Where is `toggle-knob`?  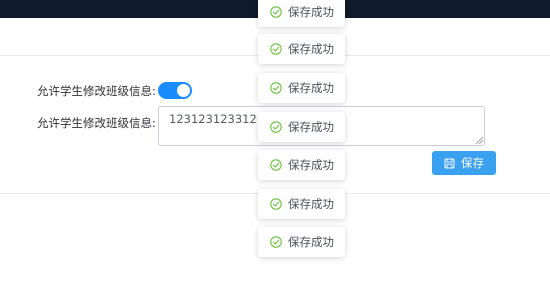 toggle-knob is located at coordinates (183, 90).